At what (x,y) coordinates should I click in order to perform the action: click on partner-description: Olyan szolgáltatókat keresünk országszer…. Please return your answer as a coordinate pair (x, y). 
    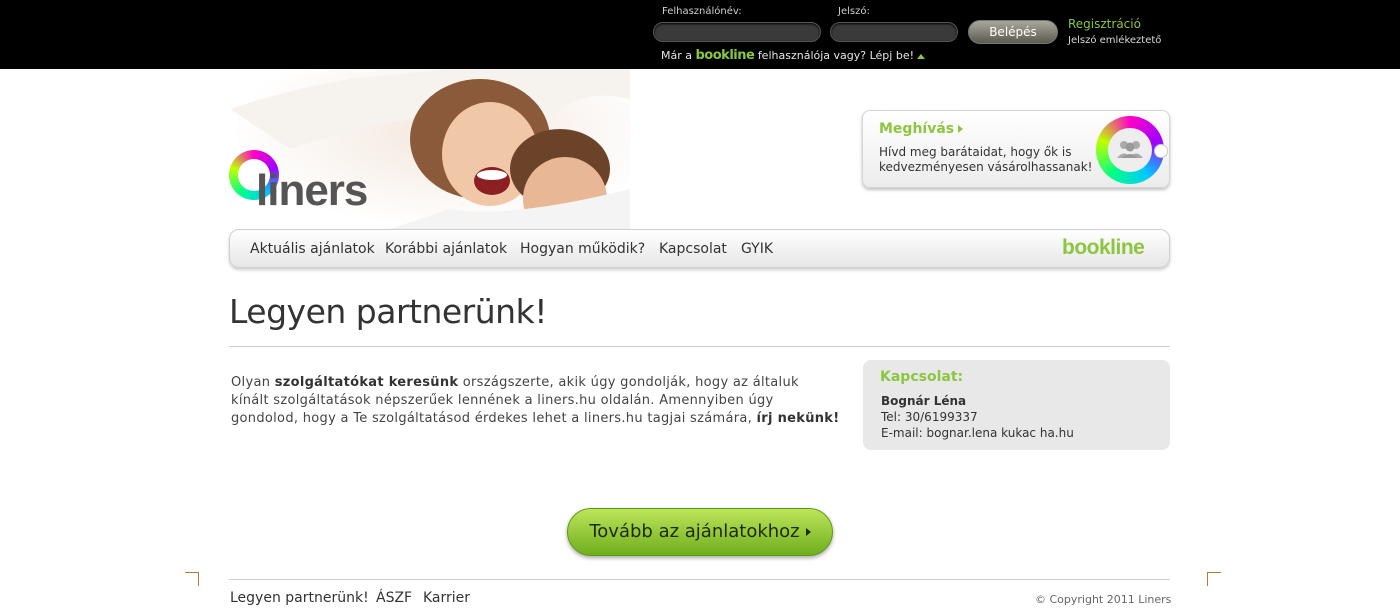
    Looking at the image, I should click on (535, 400).